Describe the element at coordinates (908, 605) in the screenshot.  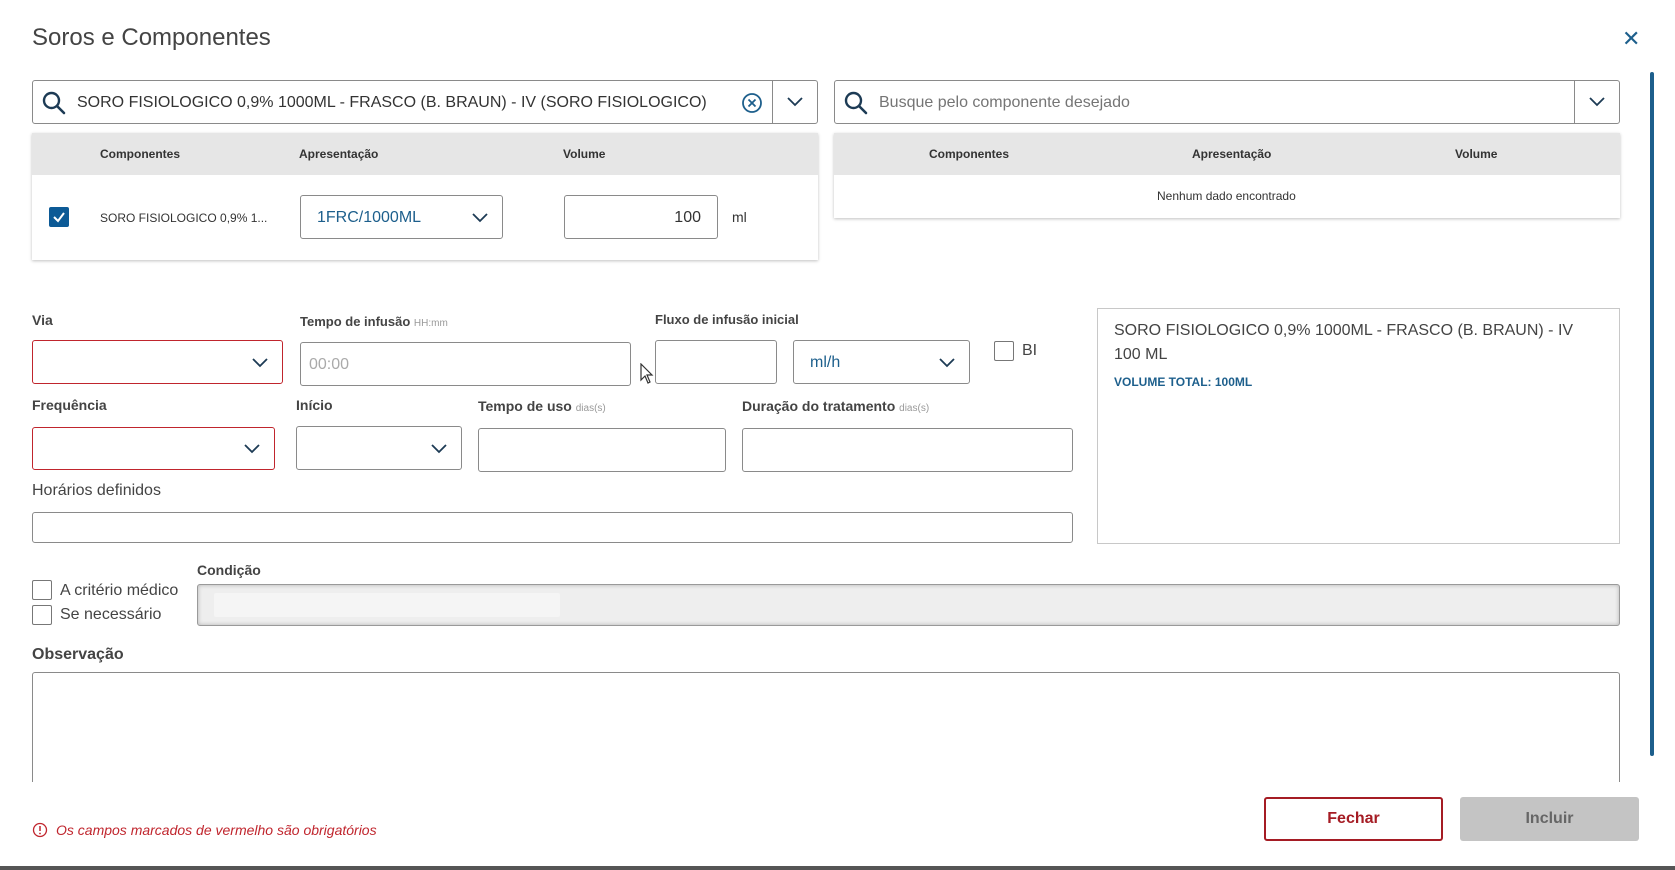
I see `condicao-field` at that location.